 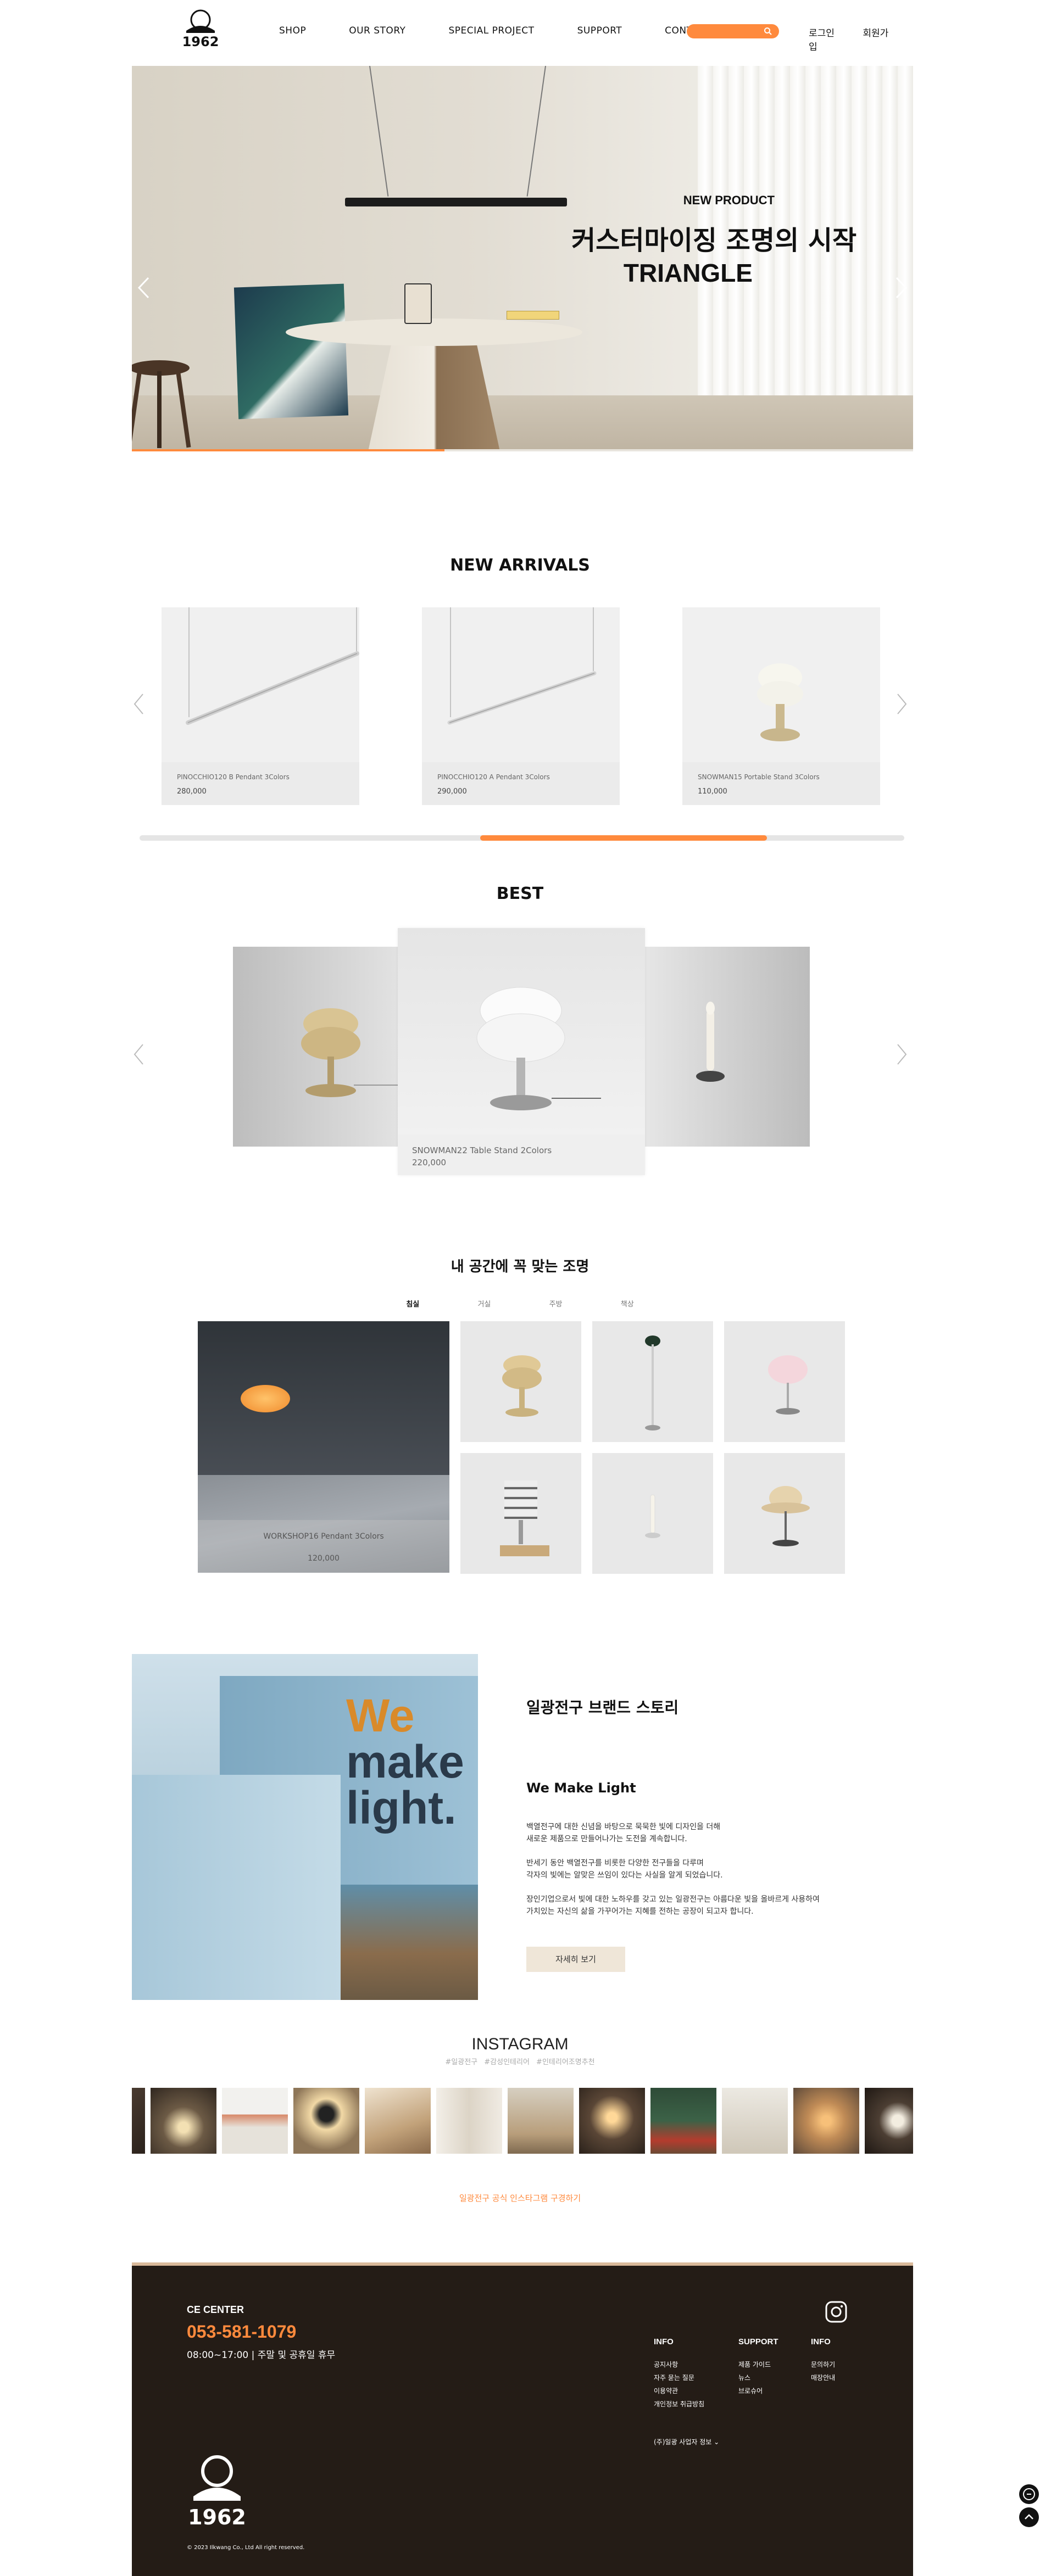 I want to click on slogan-line: We, so click(x=380, y=1716).